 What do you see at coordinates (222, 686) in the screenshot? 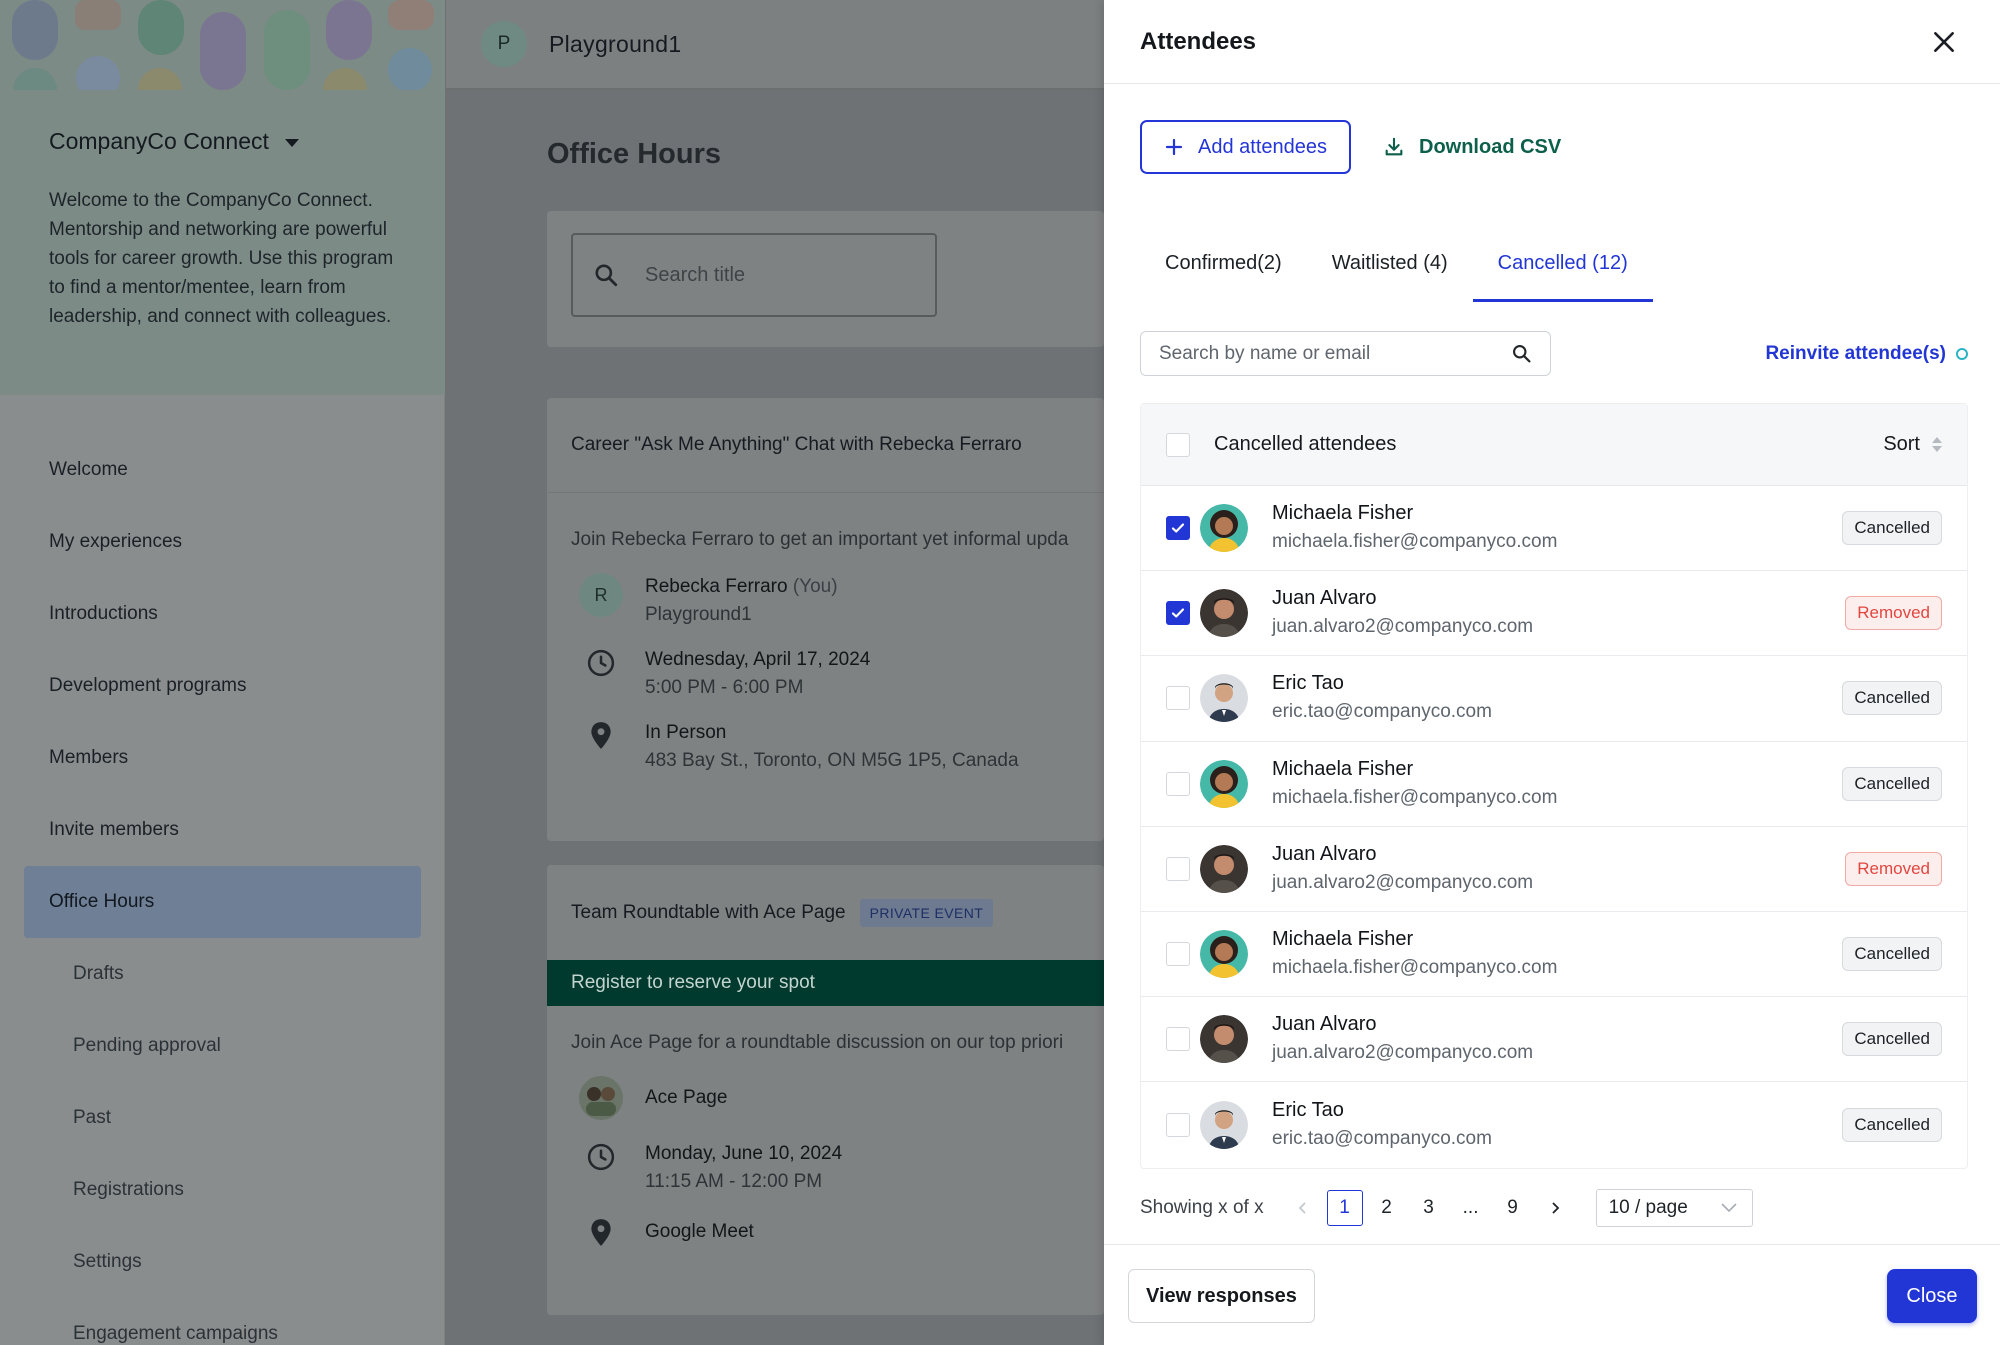
I see `sidebar-item-development-programs: Development programs` at bounding box center [222, 686].